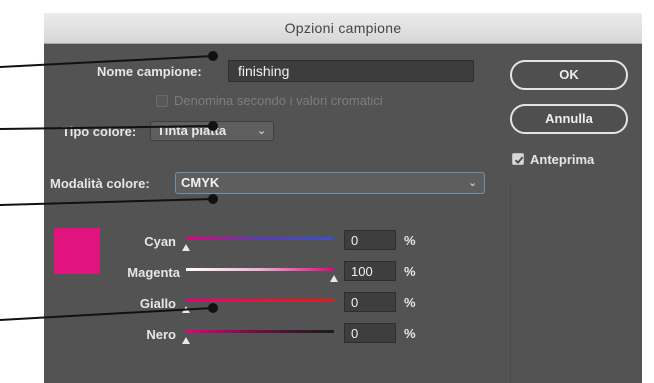 This screenshot has width=654, height=383. Describe the element at coordinates (213, 126) in the screenshot. I see `callout-dot-type` at that location.